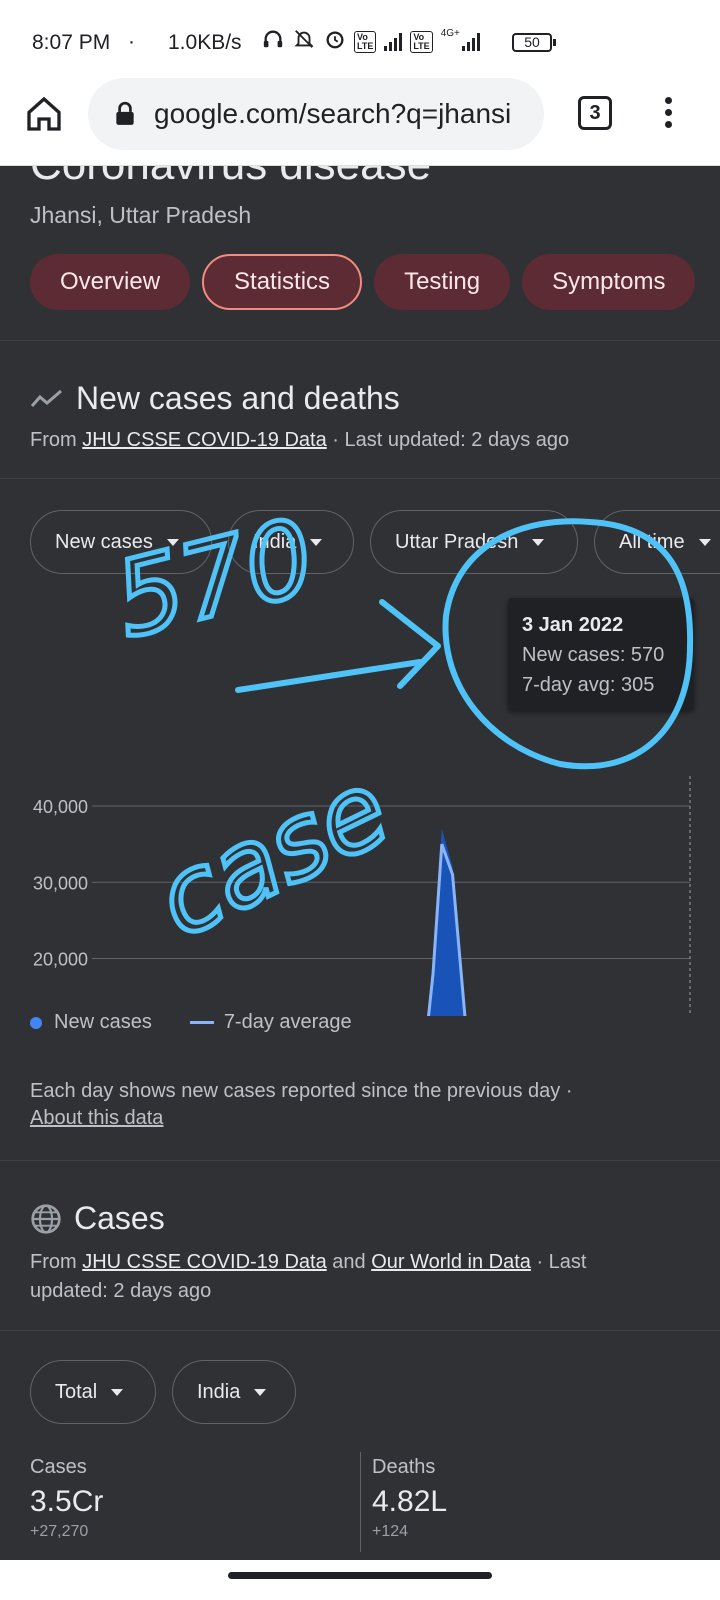  I want to click on deaths-delta: +124, so click(390, 1531).